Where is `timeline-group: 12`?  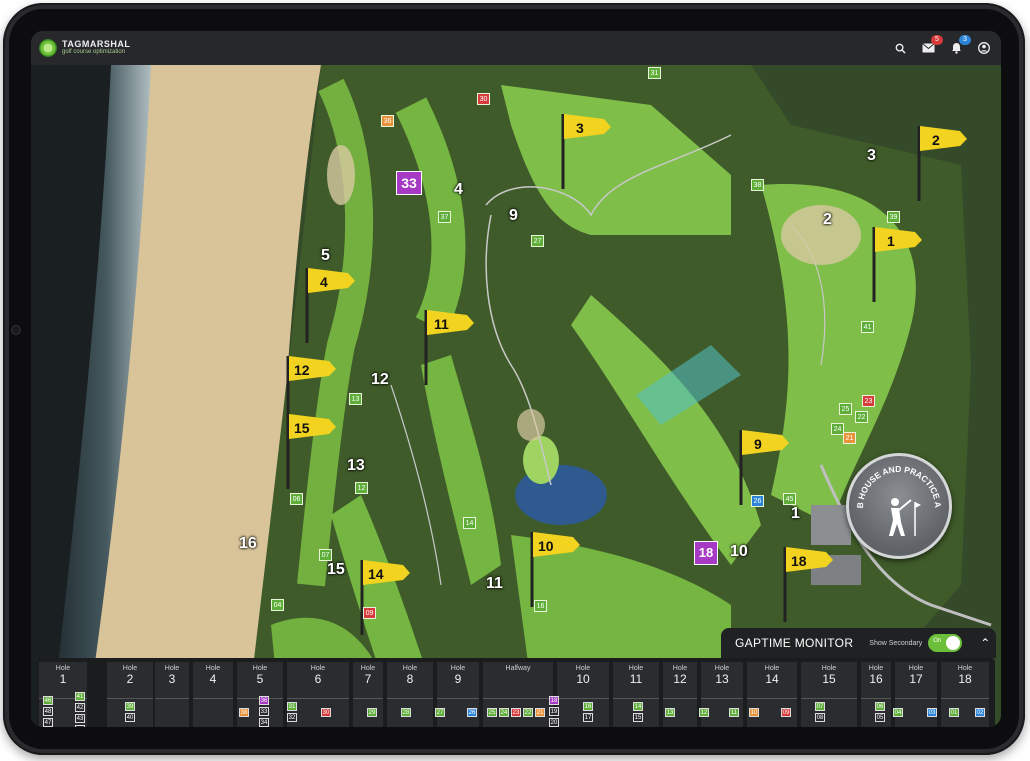
timeline-group: 12 is located at coordinates (704, 712).